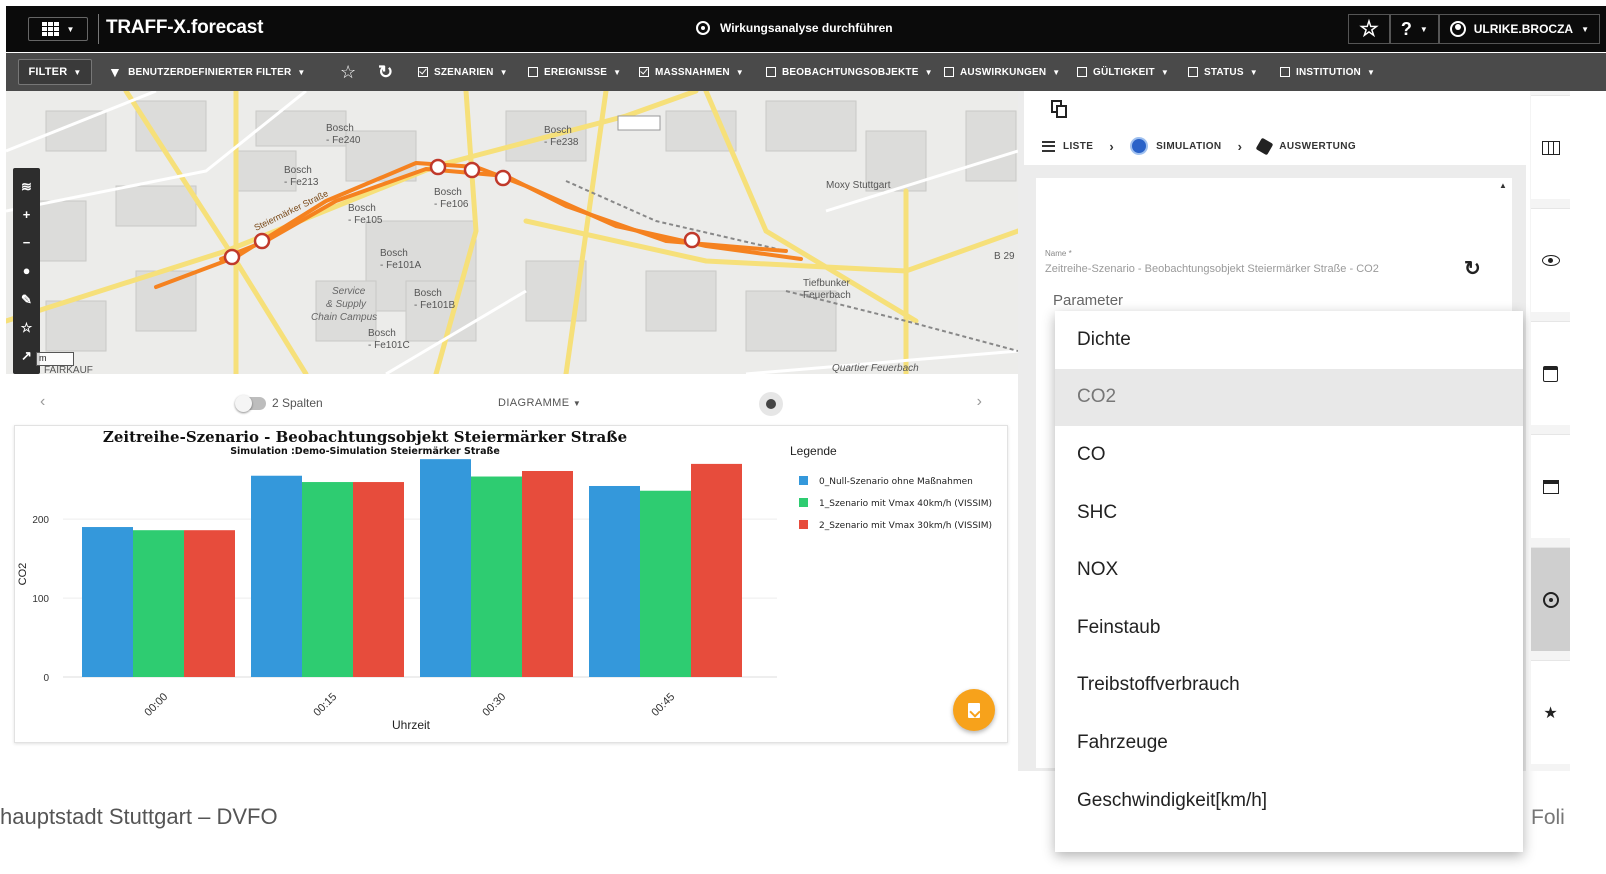  I want to click on breadcrumb-simulation-label: SIMULATION, so click(1189, 146).